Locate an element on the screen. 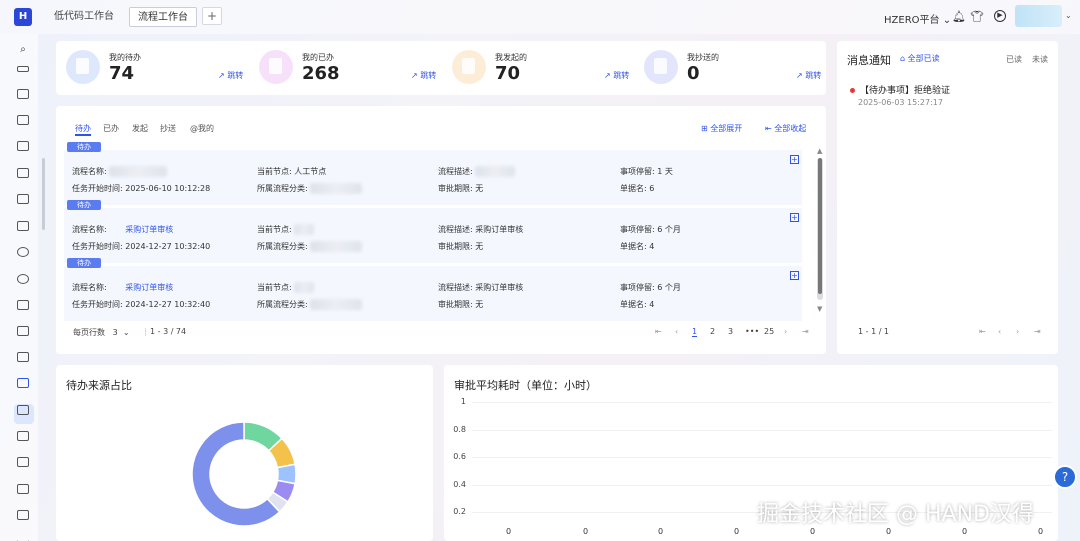  expand-icon: ⊞ is located at coordinates (704, 128).